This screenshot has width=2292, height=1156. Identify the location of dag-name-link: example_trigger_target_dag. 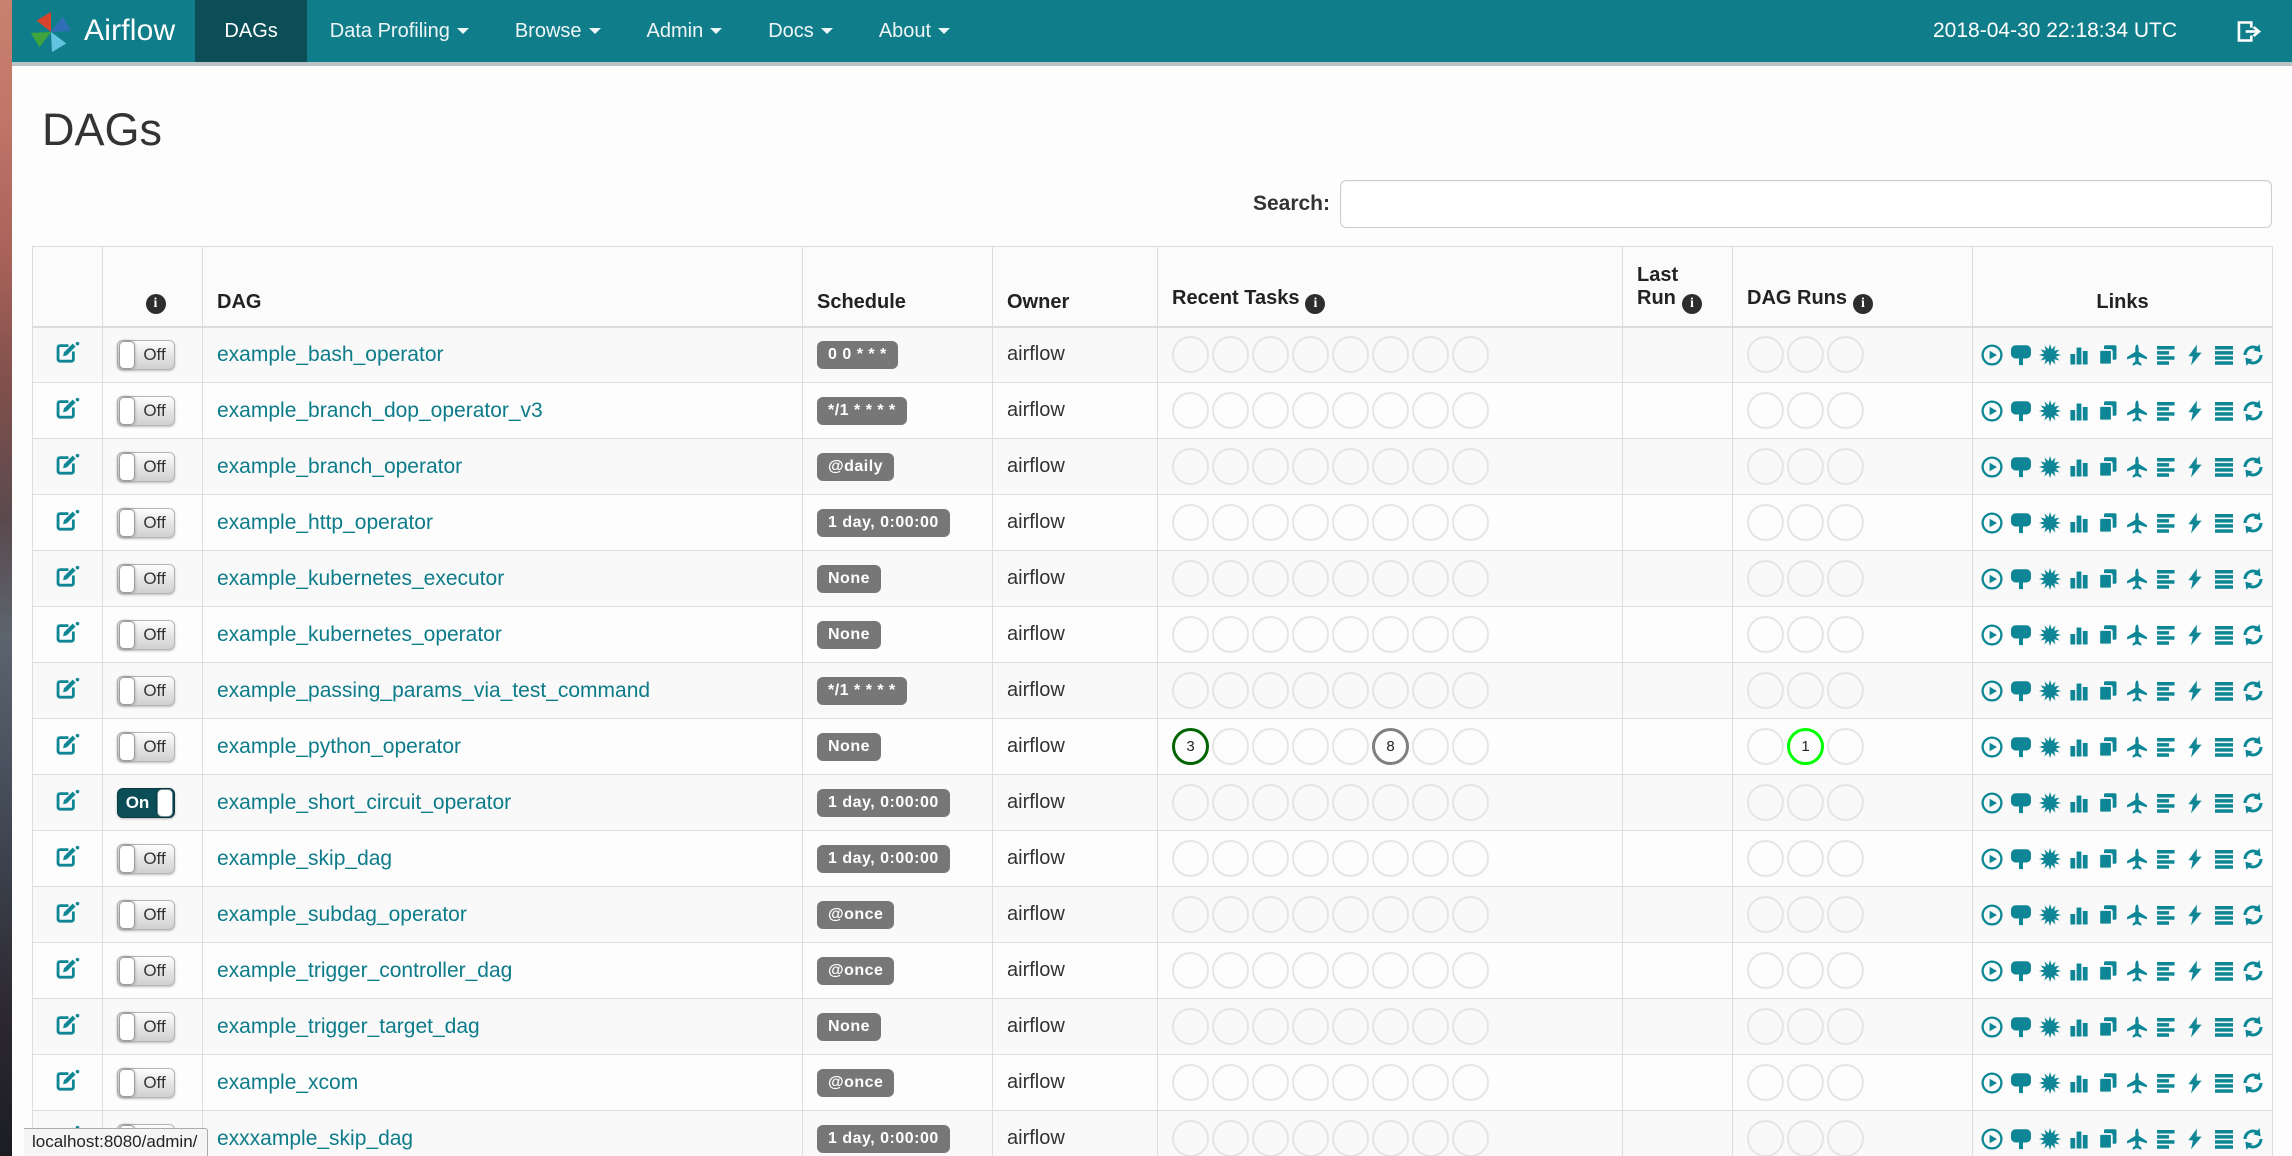
(348, 1026).